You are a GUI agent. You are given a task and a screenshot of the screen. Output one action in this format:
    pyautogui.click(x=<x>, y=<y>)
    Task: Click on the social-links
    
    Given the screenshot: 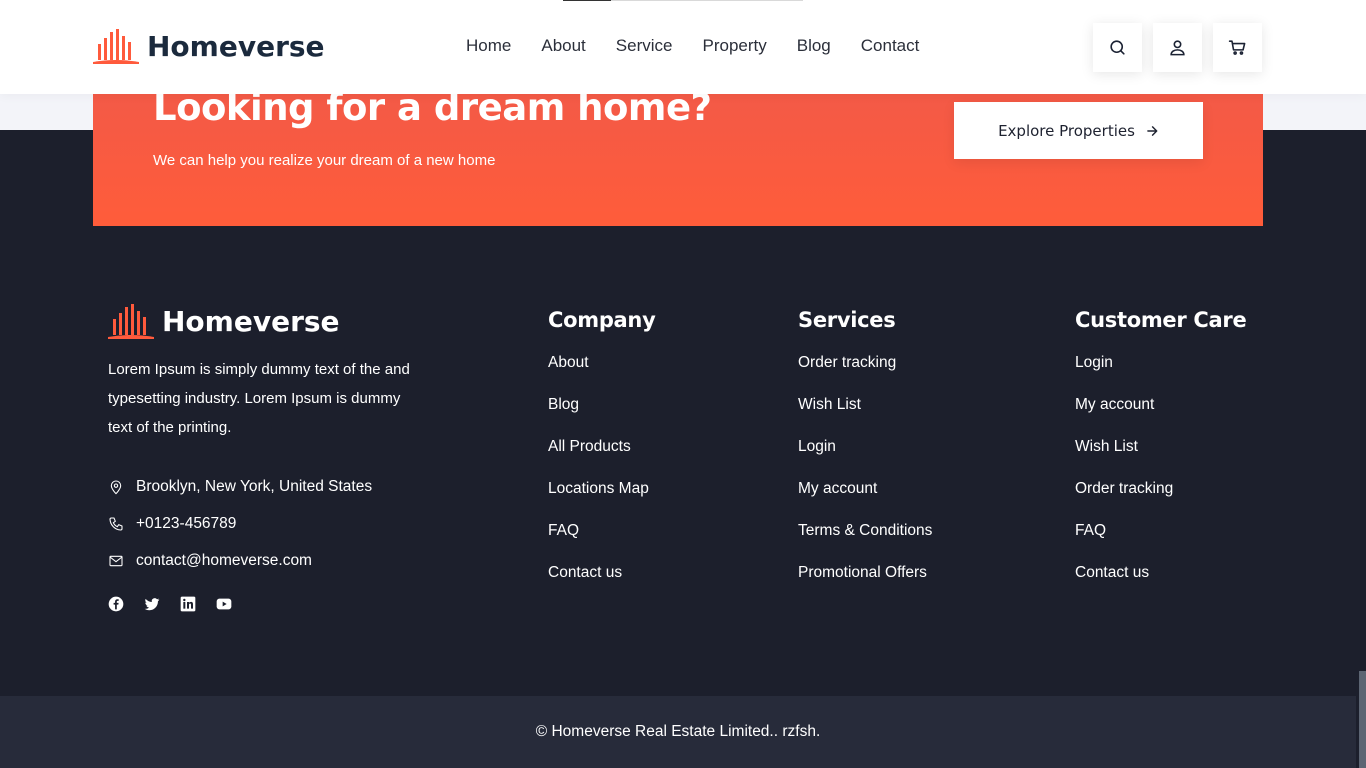 What is the action you would take?
    pyautogui.click(x=170, y=604)
    